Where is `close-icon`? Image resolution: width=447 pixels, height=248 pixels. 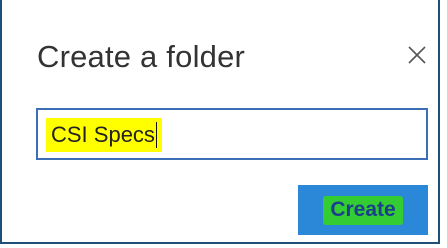
close-icon is located at coordinates (417, 55).